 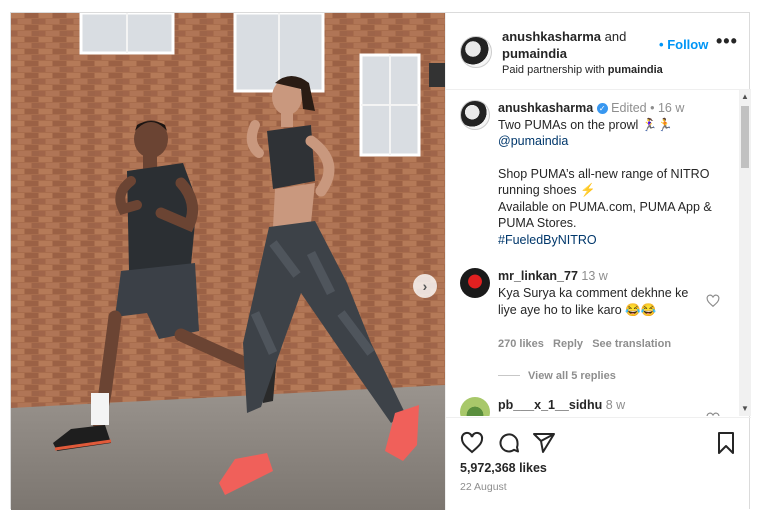 I want to click on hashtag-link: #FueledByNITRO, so click(x=610, y=240).